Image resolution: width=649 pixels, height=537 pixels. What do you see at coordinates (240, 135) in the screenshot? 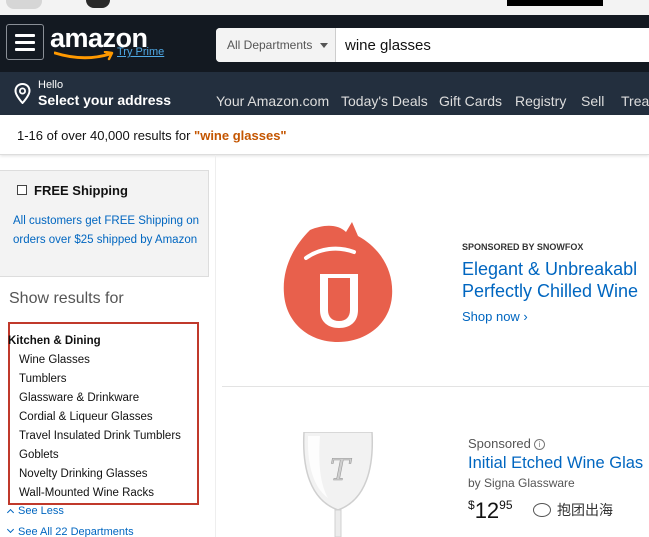
I see `results-query: "wine glasses"` at bounding box center [240, 135].